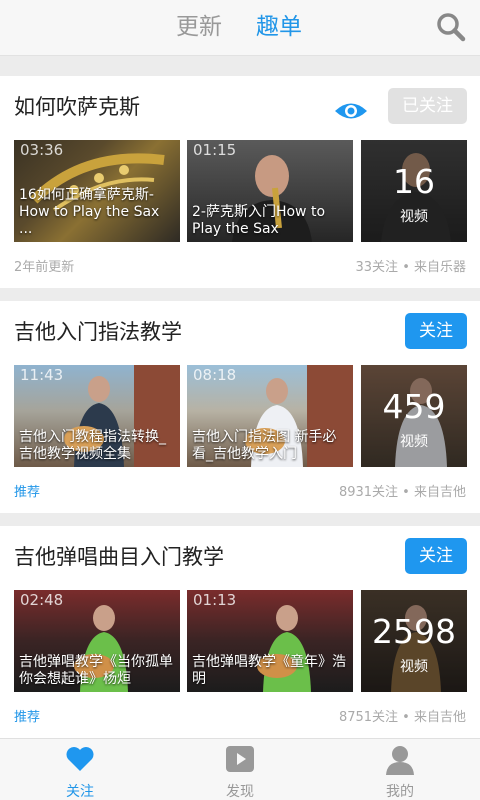 The width and height of the screenshot is (480, 800). Describe the element at coordinates (270, 641) in the screenshot. I see `video-thumbnail: 01:13 吉他弹唱教学《童年》浩明` at that location.